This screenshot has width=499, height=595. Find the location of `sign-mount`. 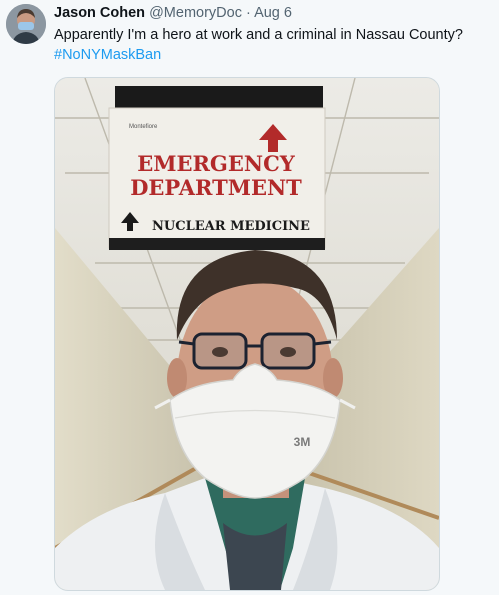

sign-mount is located at coordinates (219, 98).